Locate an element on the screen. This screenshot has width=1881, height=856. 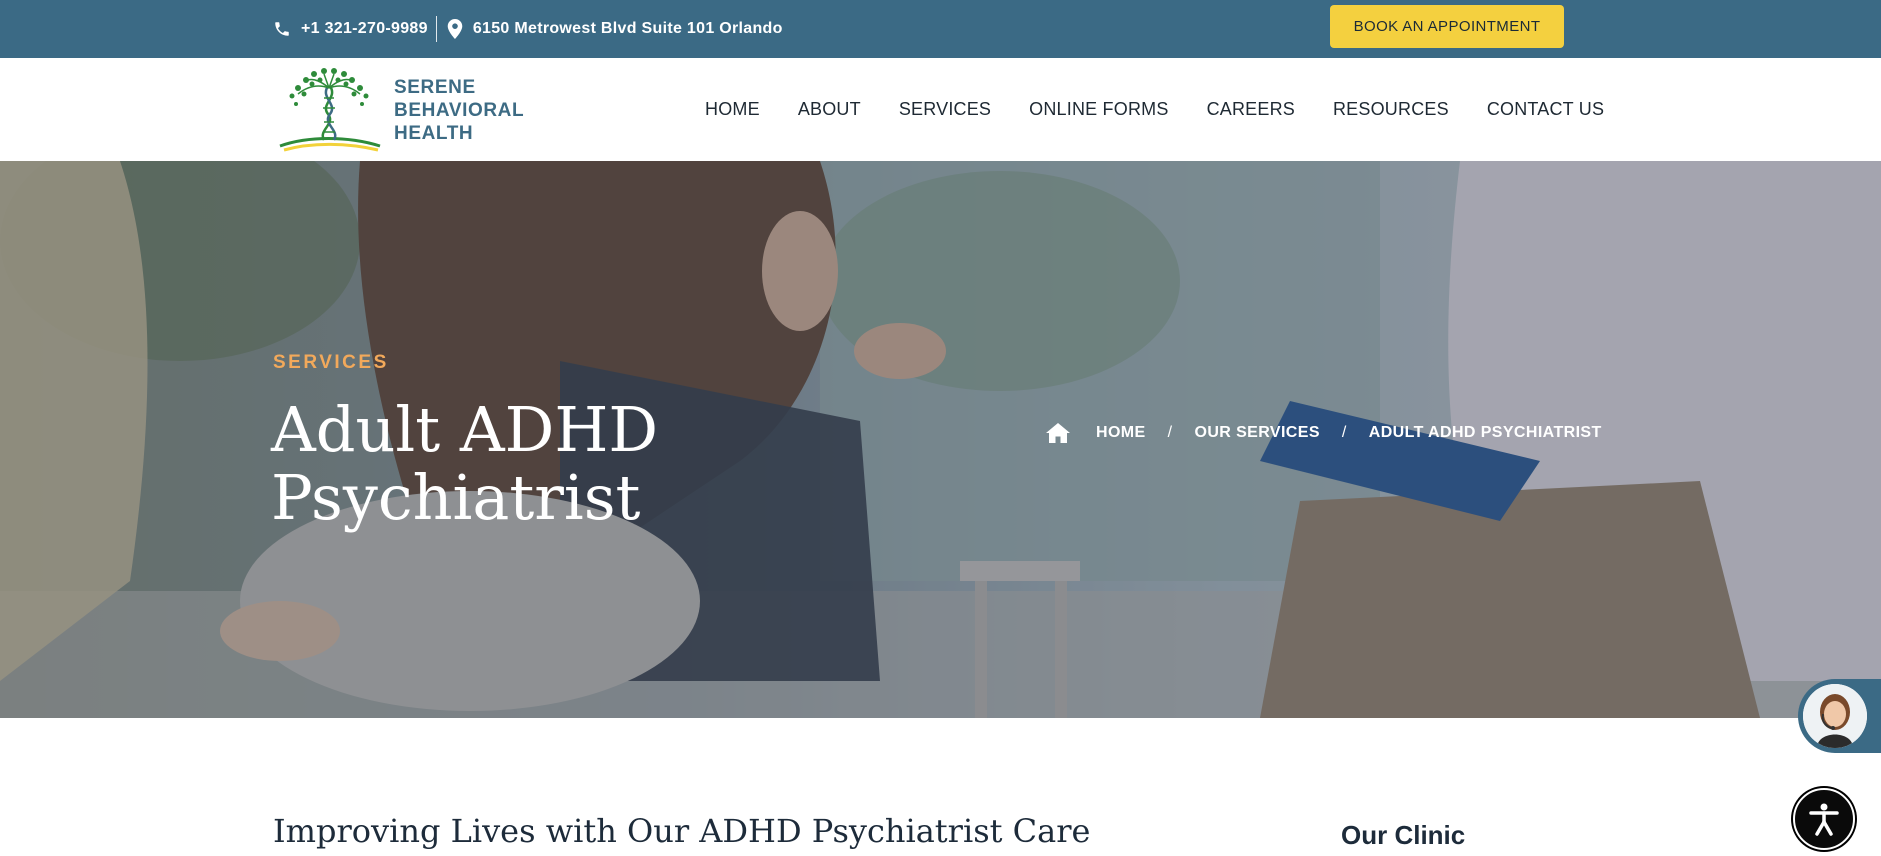
logo-line-3: HEALTH is located at coordinates (434, 133).